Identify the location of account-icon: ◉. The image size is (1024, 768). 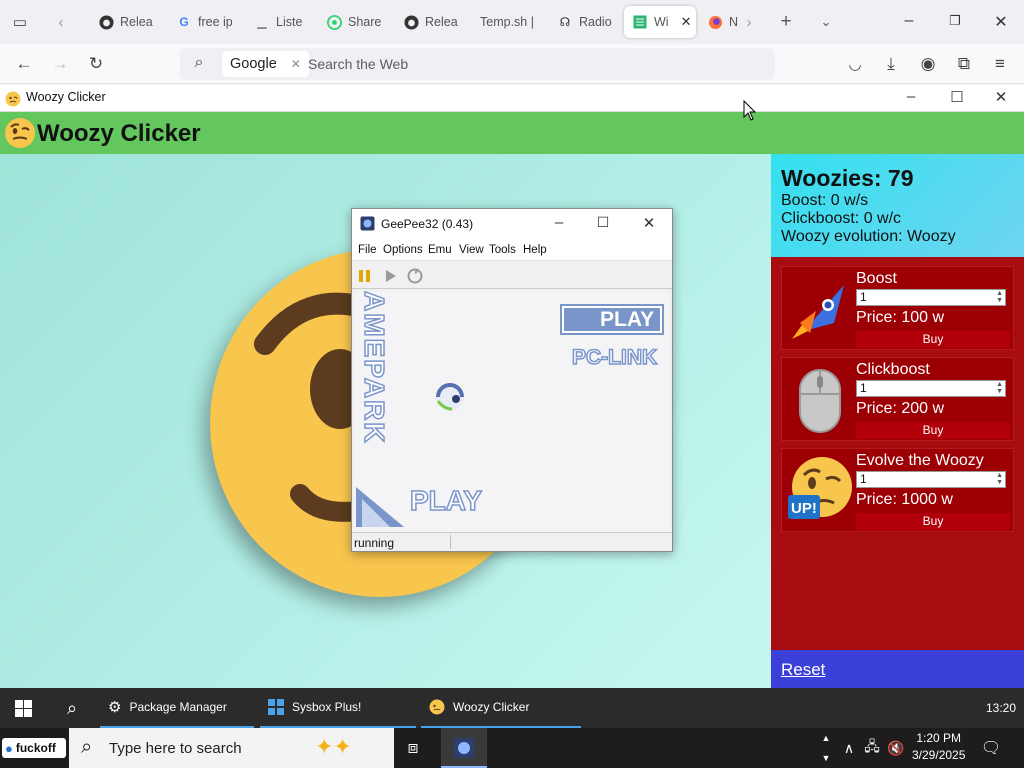
(928, 64).